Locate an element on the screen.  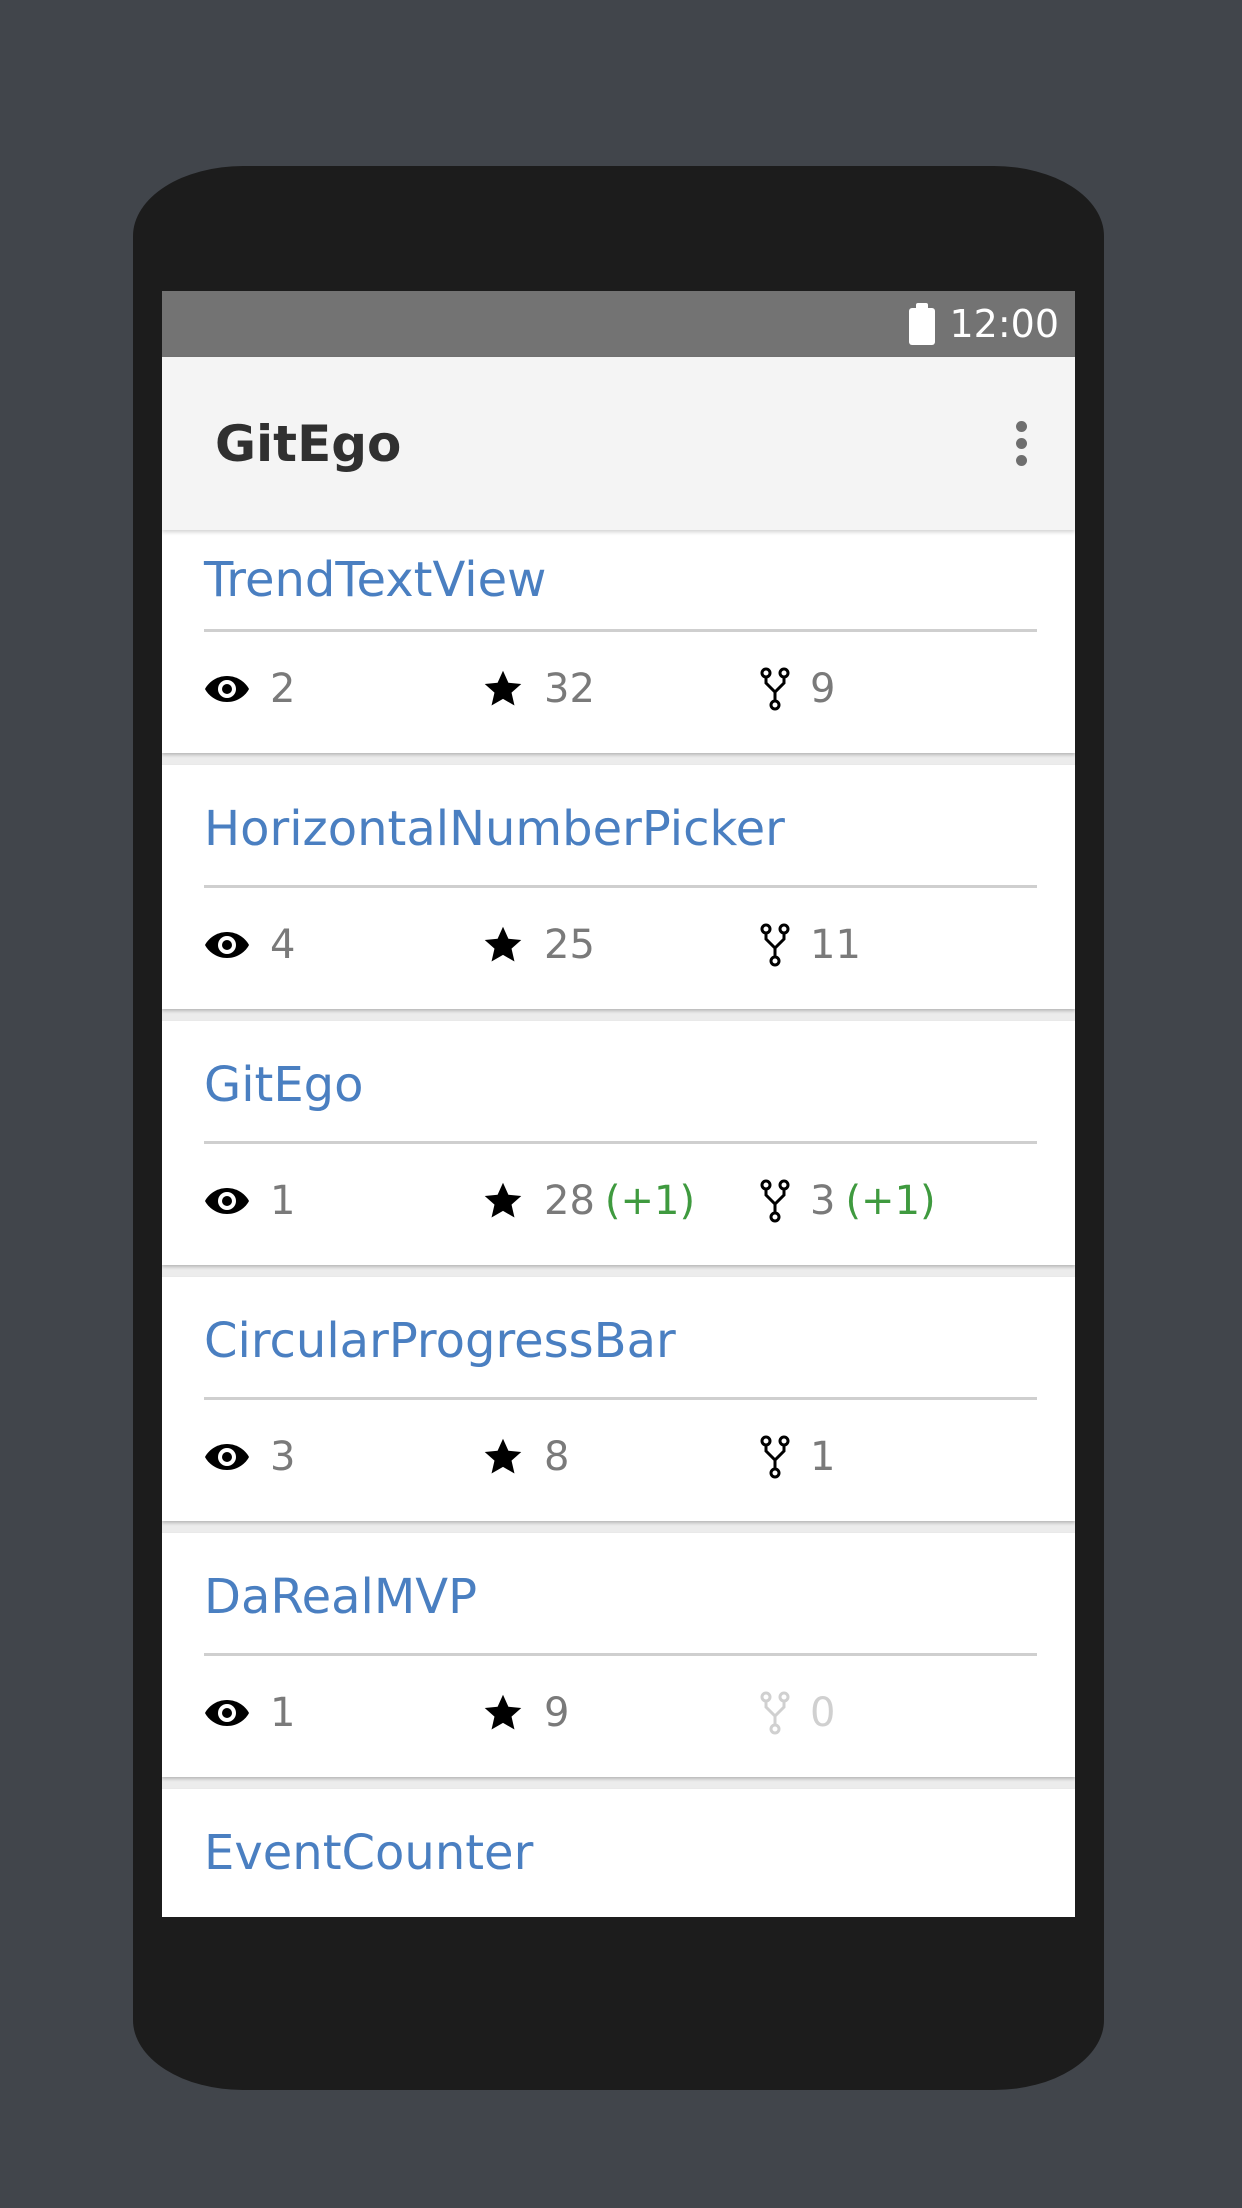
stars-count: 32 is located at coordinates (569, 689).